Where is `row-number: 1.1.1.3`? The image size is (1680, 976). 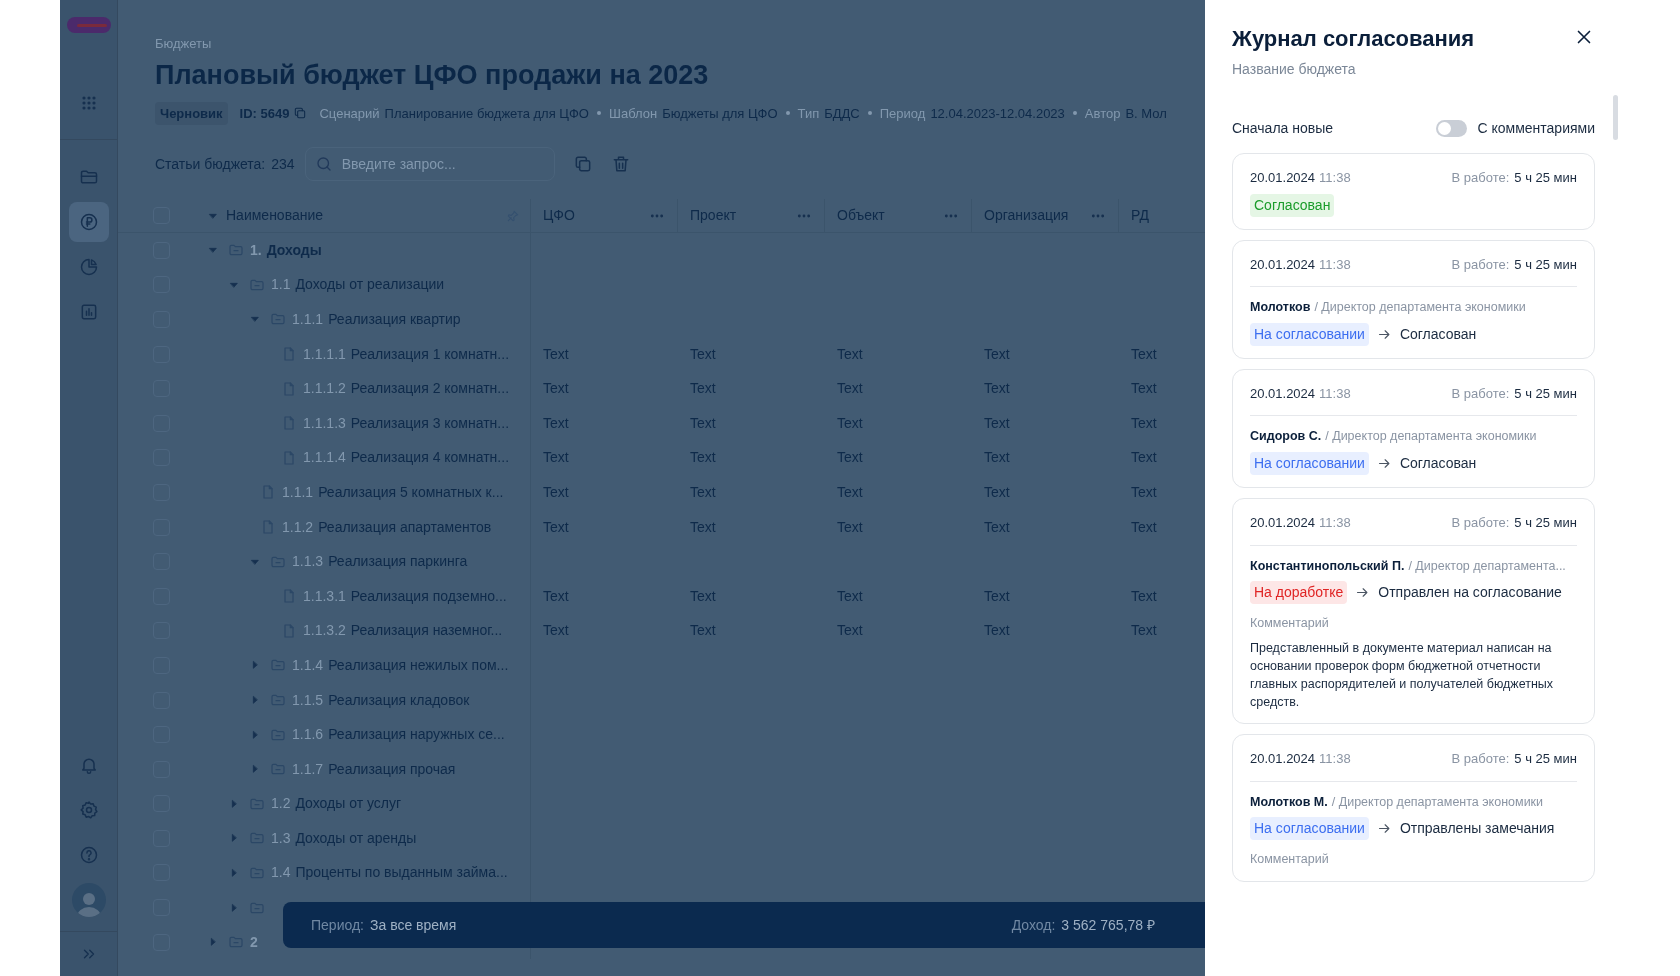 row-number: 1.1.1.3 is located at coordinates (324, 423).